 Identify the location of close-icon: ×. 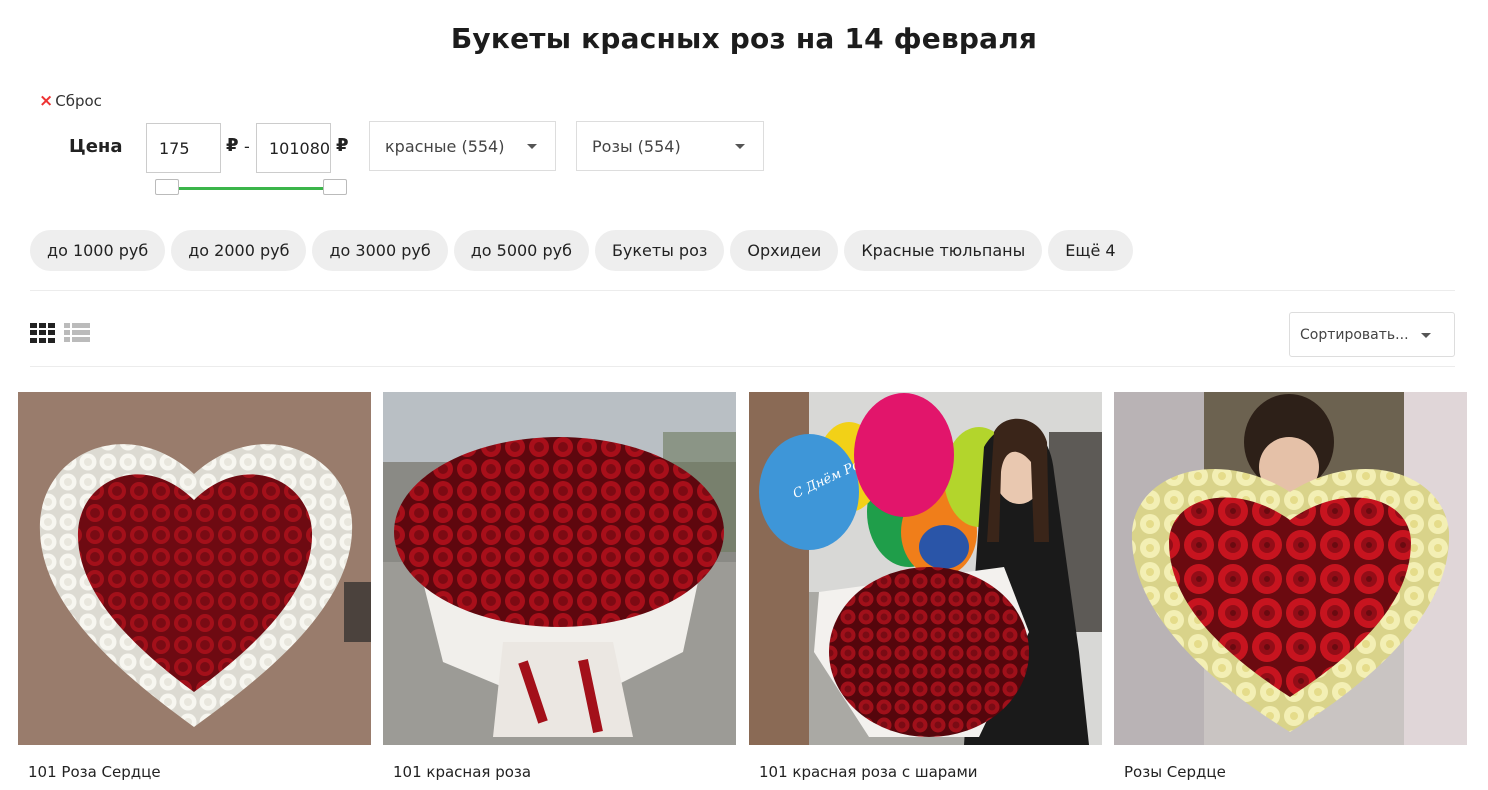
(46, 100).